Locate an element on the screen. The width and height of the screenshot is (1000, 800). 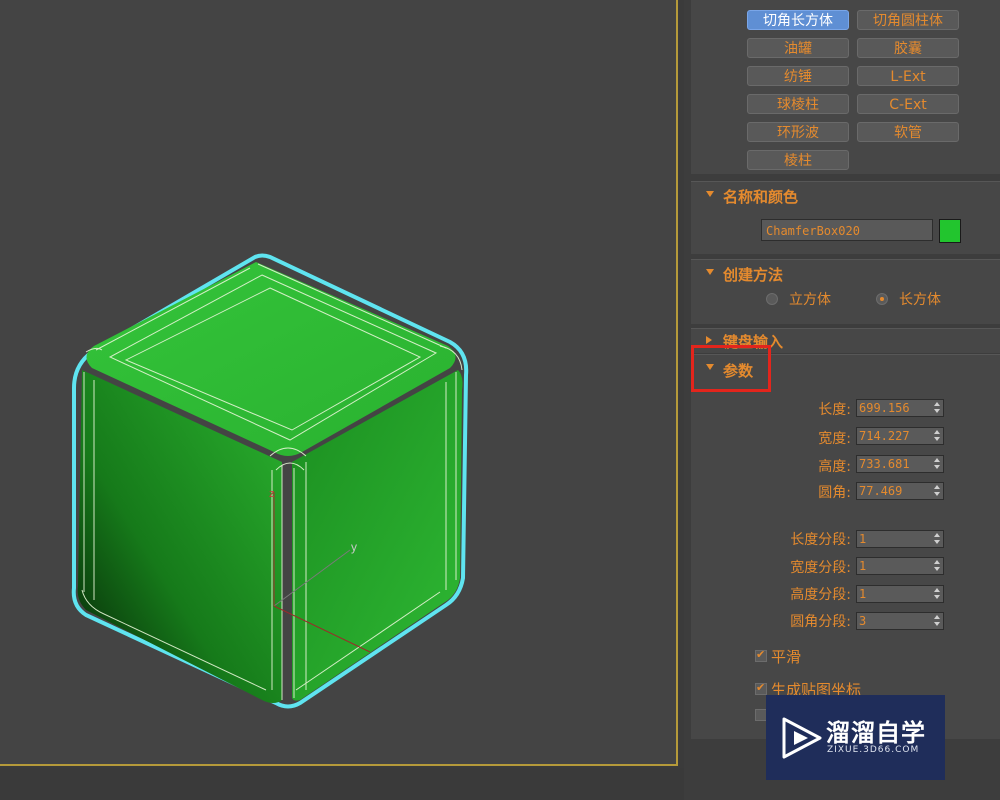
radio-cube is located at coordinates (772, 299).